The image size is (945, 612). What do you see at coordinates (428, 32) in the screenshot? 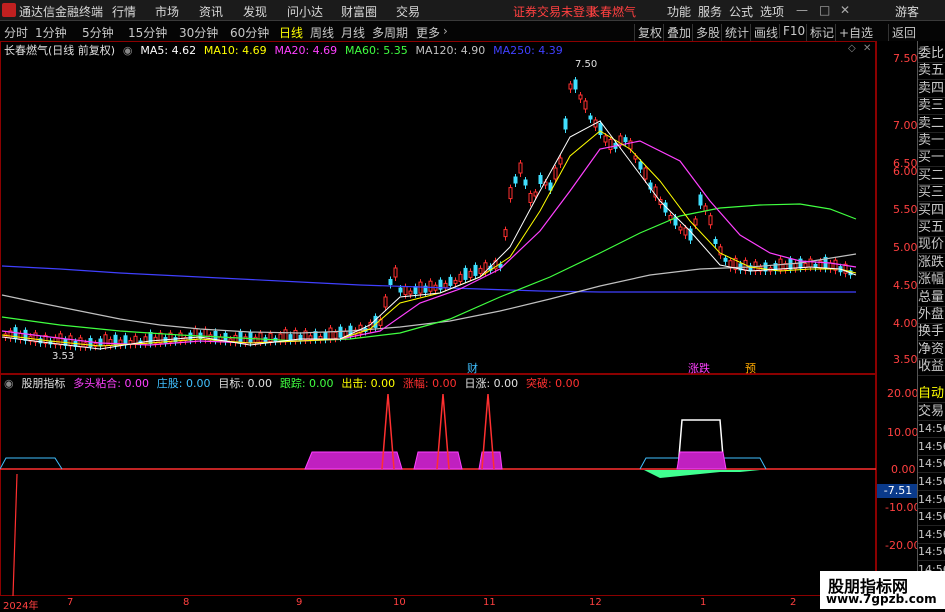
I see `period-more: 更多` at bounding box center [428, 32].